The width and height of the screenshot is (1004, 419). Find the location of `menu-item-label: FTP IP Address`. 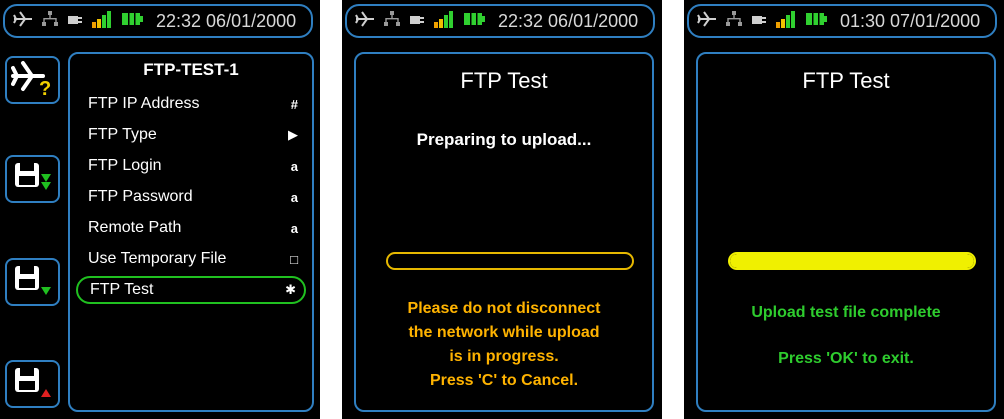

menu-item-label: FTP IP Address is located at coordinates (144, 103).